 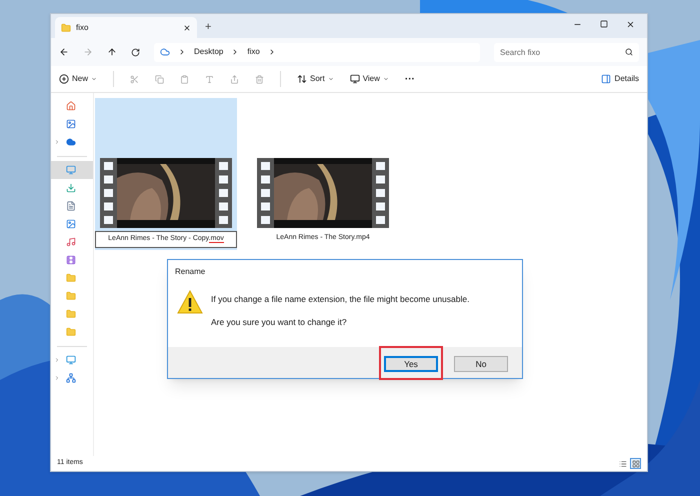 I want to click on warning-icon, so click(x=190, y=302).